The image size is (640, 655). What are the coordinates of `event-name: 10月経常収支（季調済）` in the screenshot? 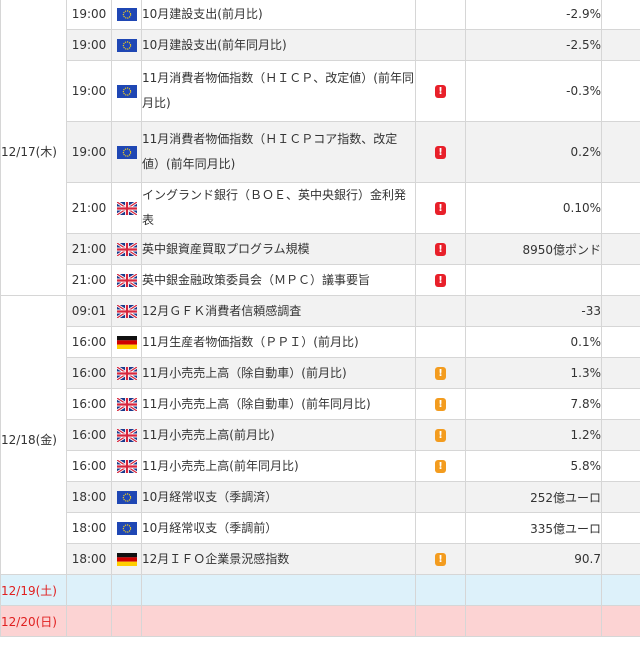 It's located at (278, 497).